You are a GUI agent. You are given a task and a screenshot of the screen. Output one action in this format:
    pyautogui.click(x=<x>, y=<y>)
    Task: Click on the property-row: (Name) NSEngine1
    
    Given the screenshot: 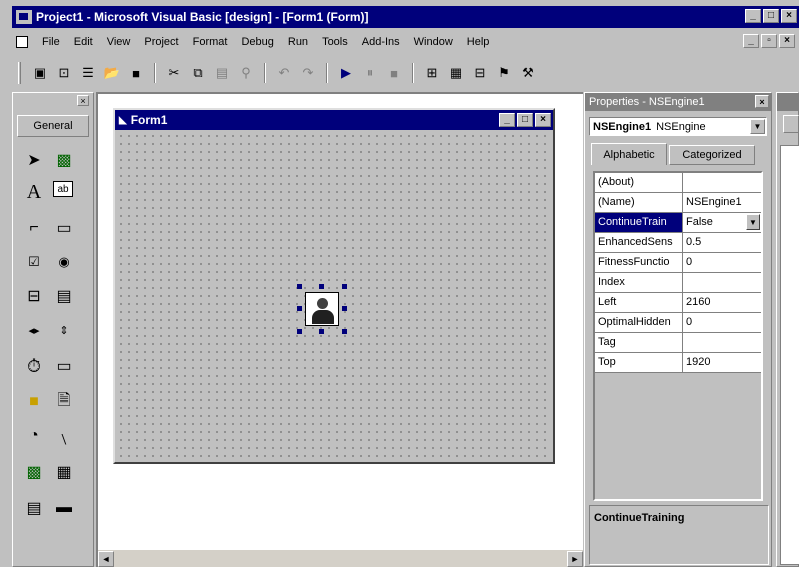 What is the action you would take?
    pyautogui.click(x=678, y=203)
    